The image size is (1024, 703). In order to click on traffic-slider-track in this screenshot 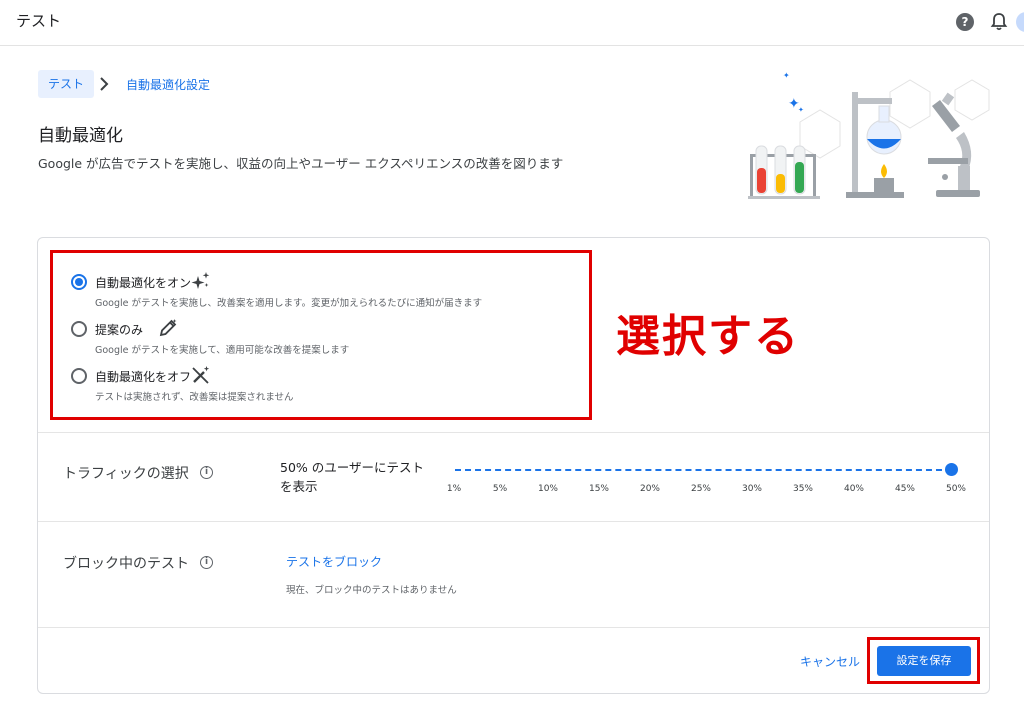, I will do `click(703, 470)`.